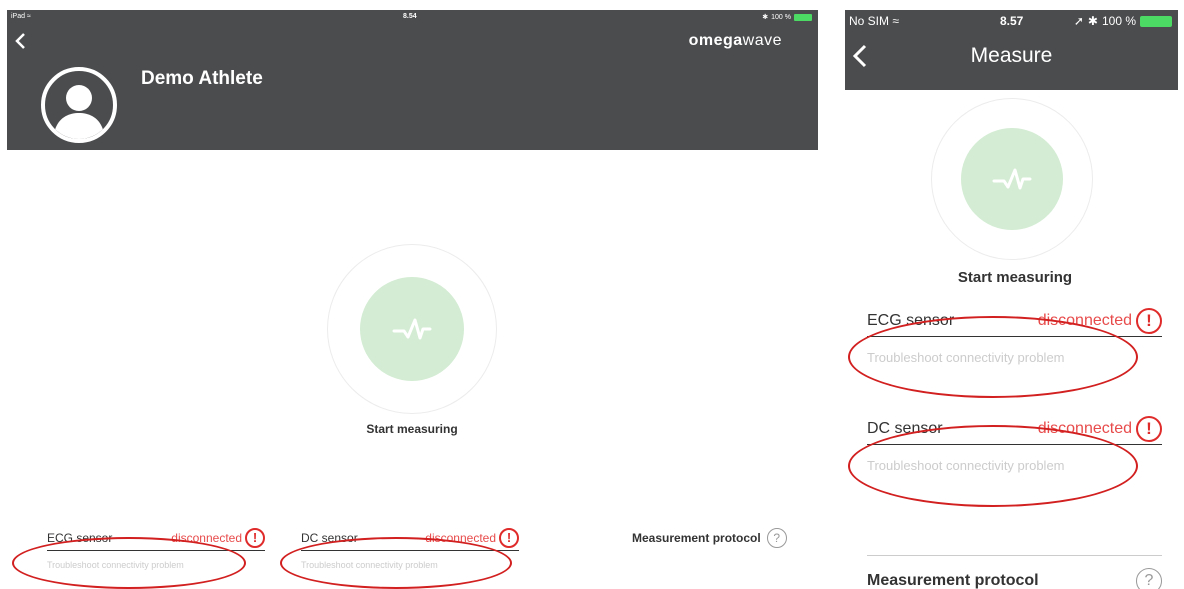  Describe the element at coordinates (1078, 21) in the screenshot. I see `location-arrow-icon: ➚` at that location.